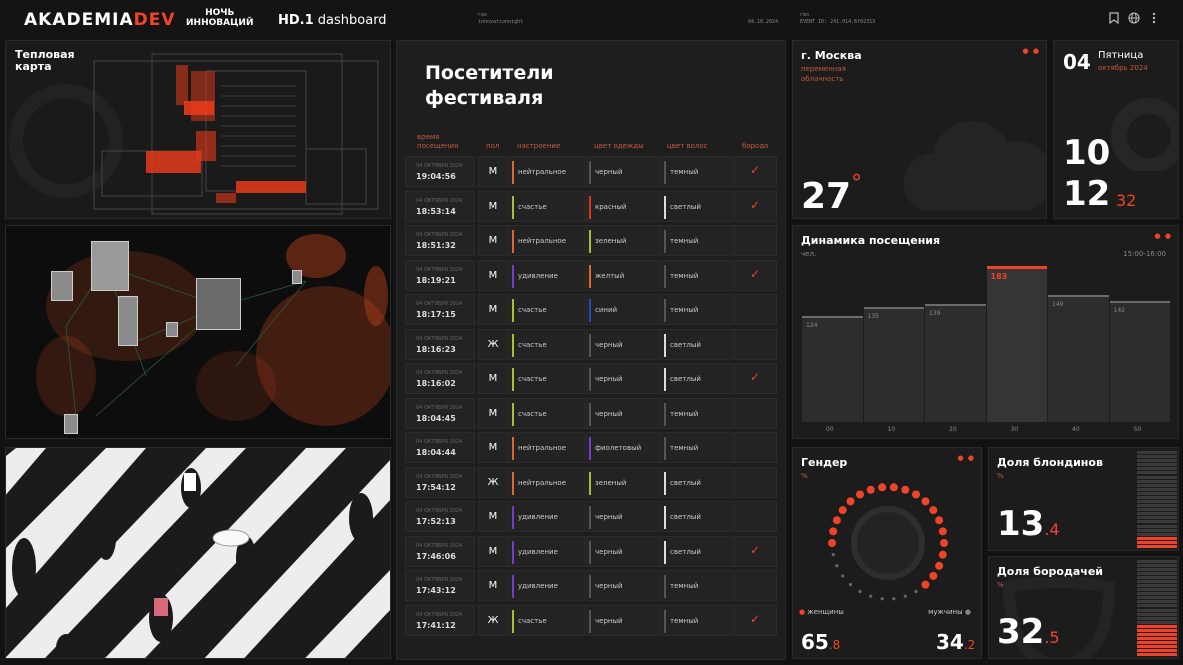  What do you see at coordinates (1028, 524) in the screenshot?
I see `blondes-value: 13.4` at bounding box center [1028, 524].